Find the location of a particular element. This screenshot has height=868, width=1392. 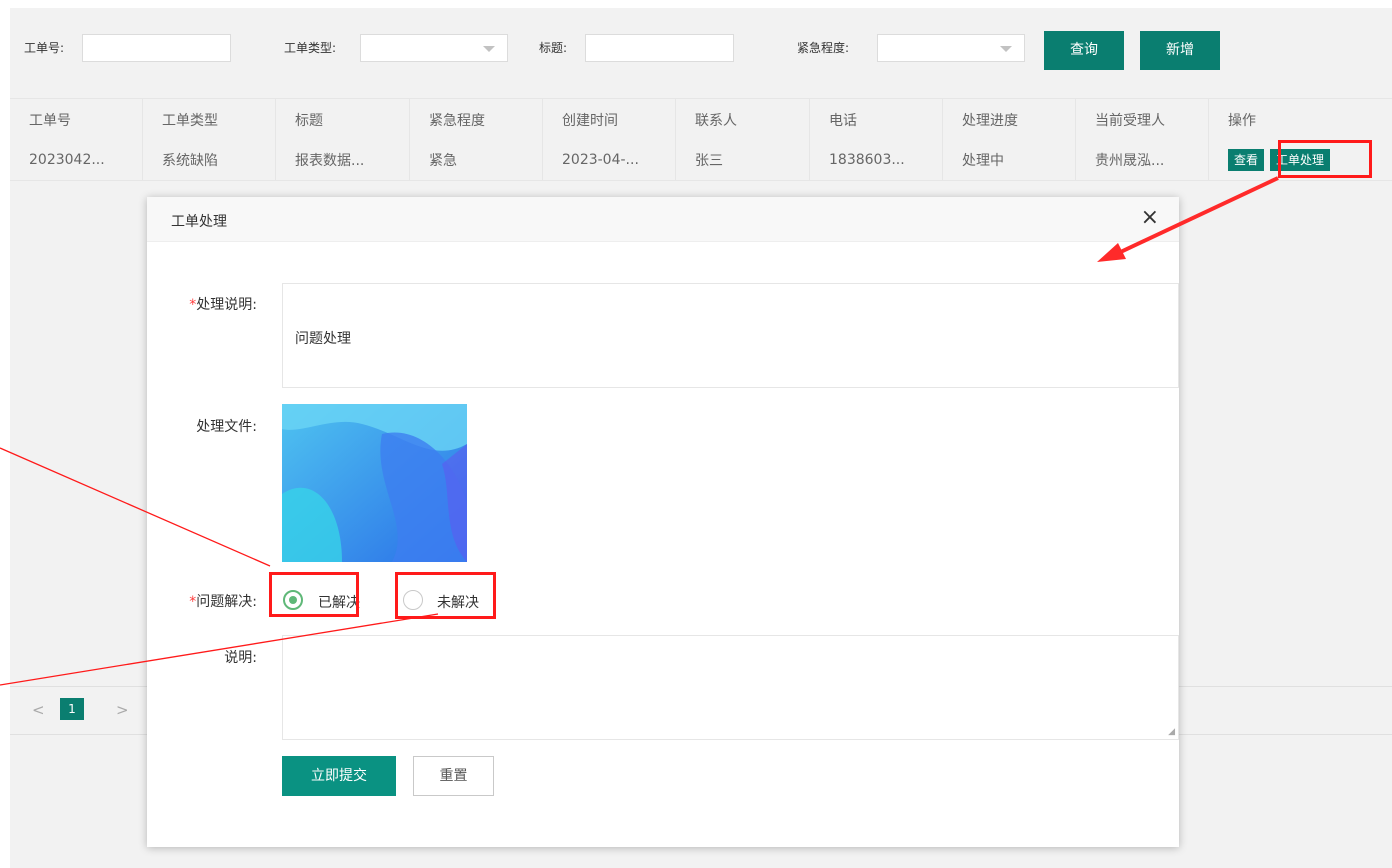

header-cell: 工单号 is located at coordinates (76, 119).